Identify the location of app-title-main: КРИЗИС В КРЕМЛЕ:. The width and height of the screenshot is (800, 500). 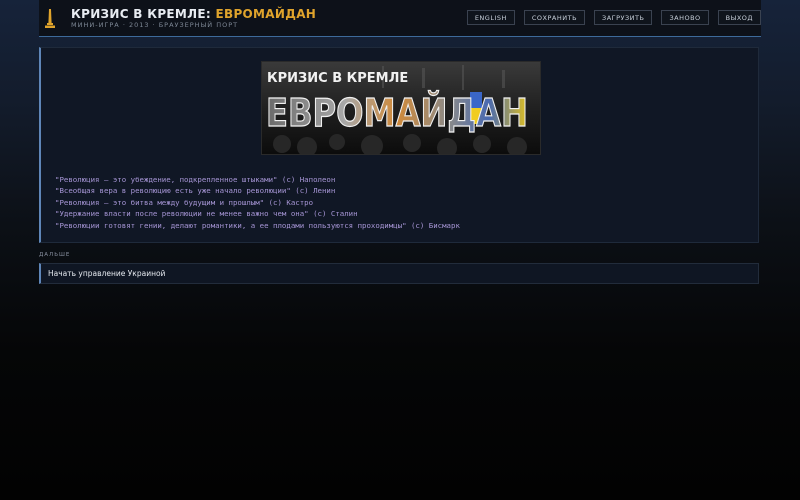
(143, 14).